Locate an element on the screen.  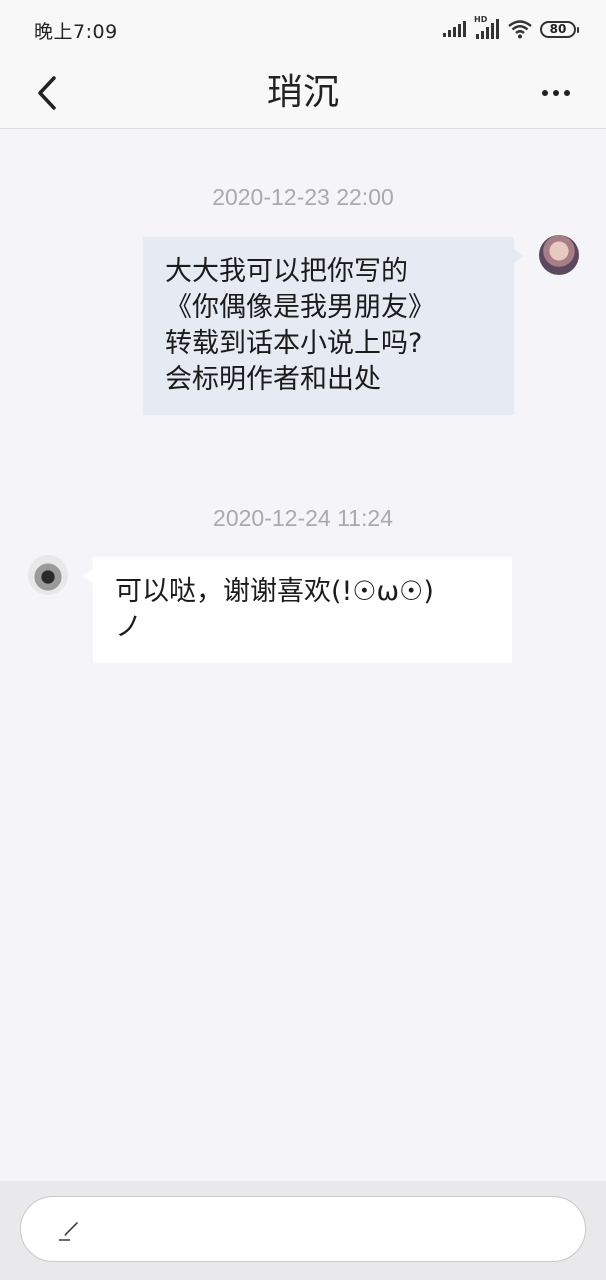
pen-icon is located at coordinates (68, 1231).